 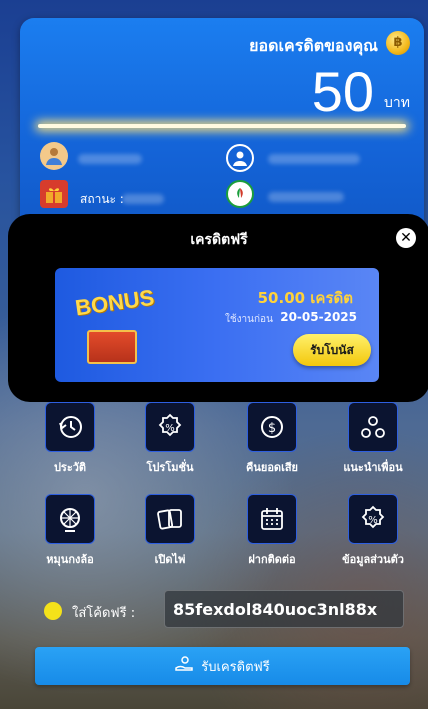 I want to click on menu-wheel: หมุนกงล้อ, so click(x=70, y=531).